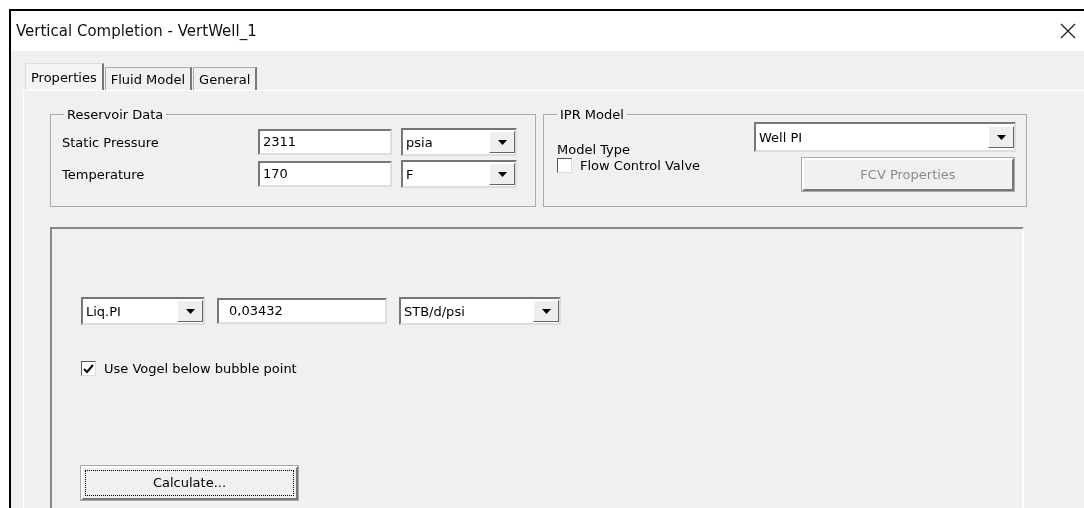 This screenshot has width=1084, height=508. What do you see at coordinates (325, 174) in the screenshot?
I see `input-field: 170` at bounding box center [325, 174].